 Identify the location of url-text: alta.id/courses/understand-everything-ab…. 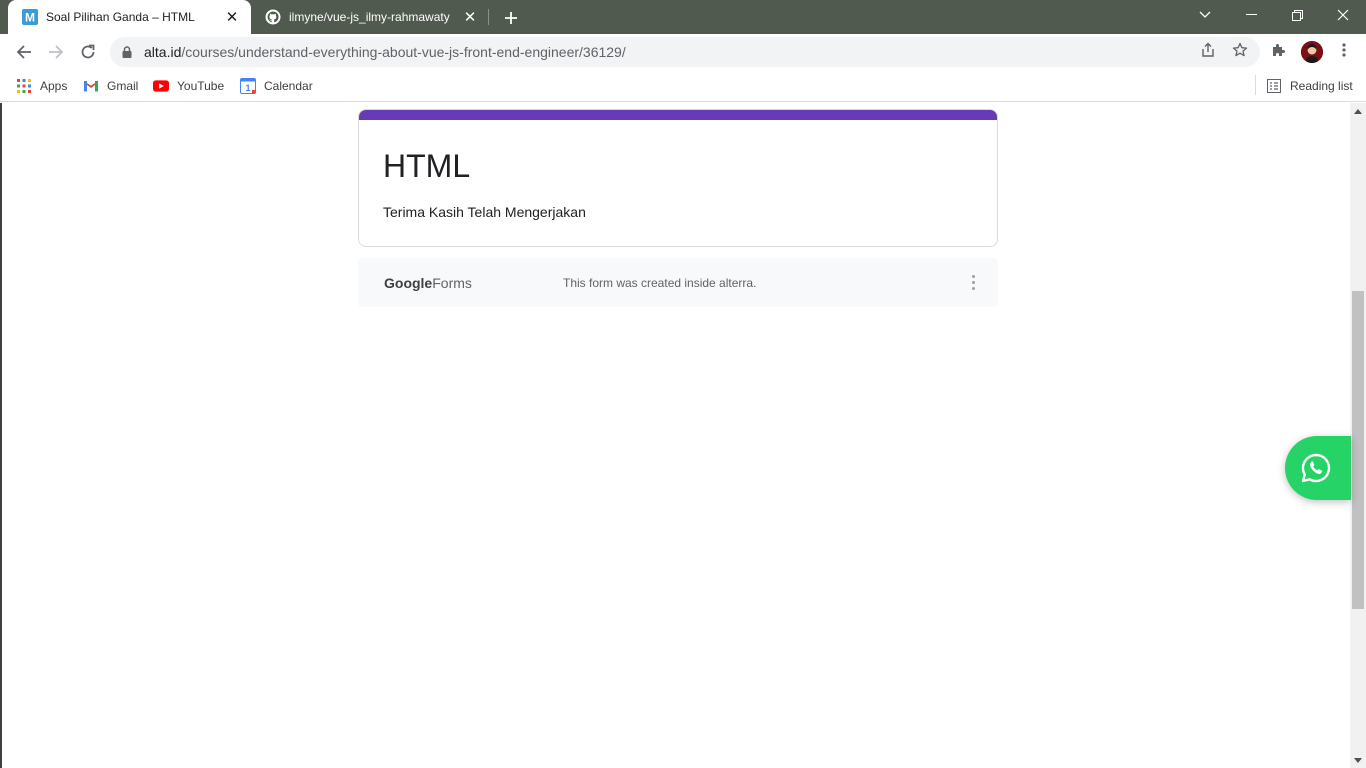
(385, 52).